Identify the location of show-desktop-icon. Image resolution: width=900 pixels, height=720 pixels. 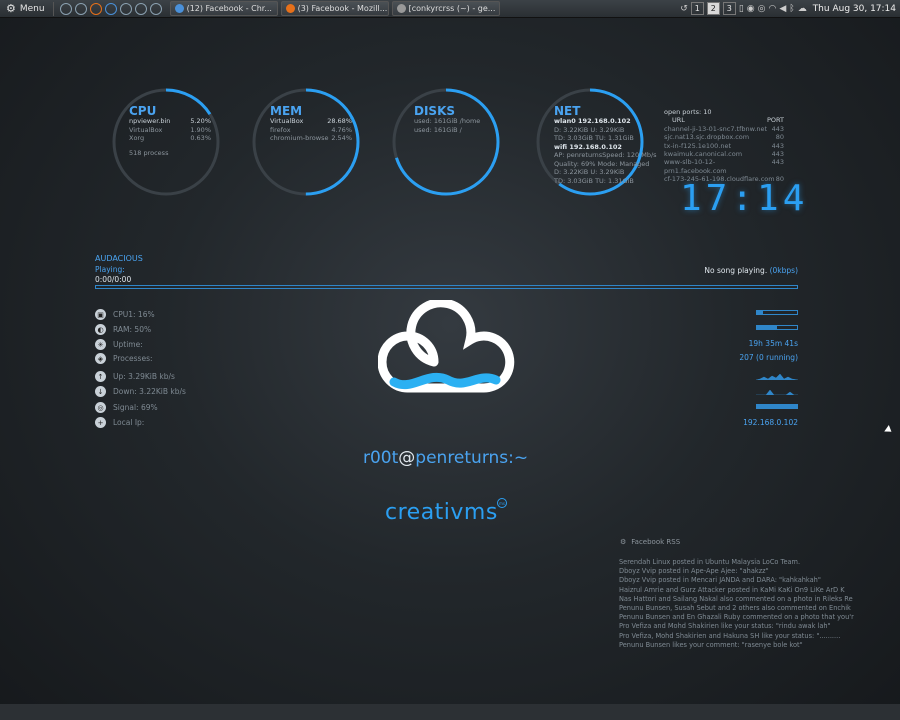
(65, 8).